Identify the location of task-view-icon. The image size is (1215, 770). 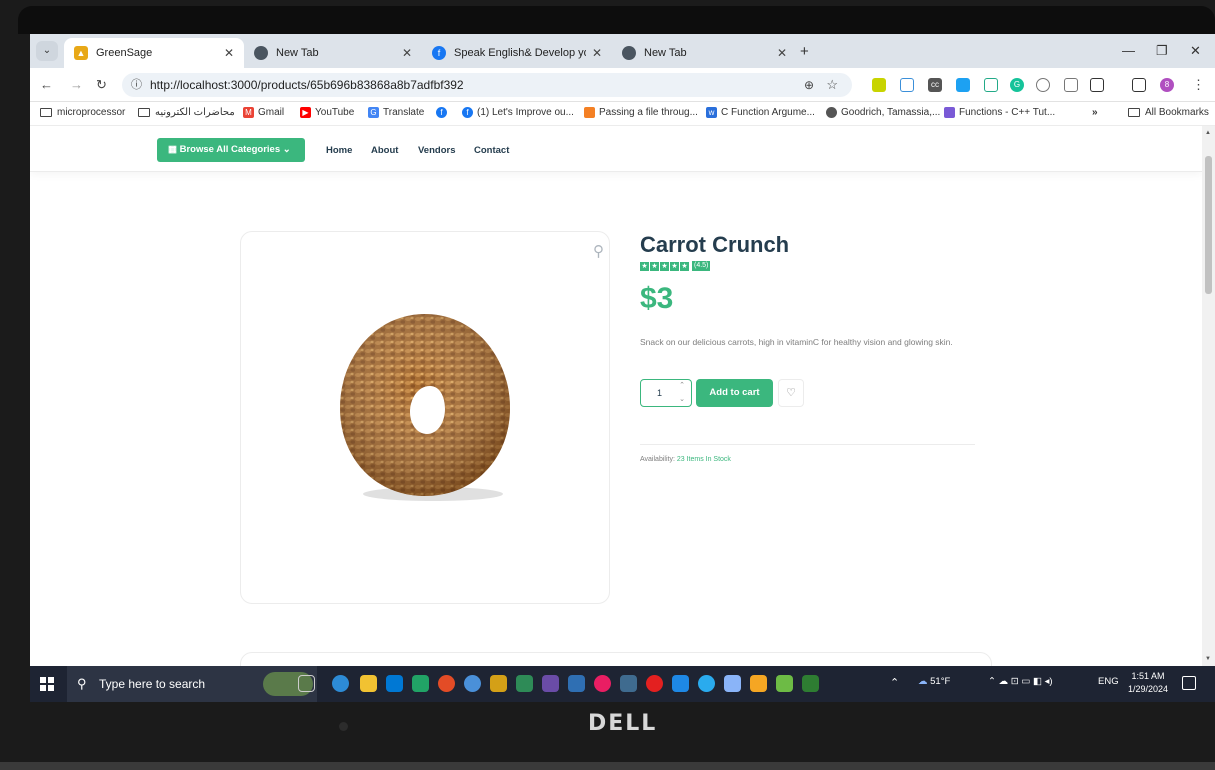
(306, 683).